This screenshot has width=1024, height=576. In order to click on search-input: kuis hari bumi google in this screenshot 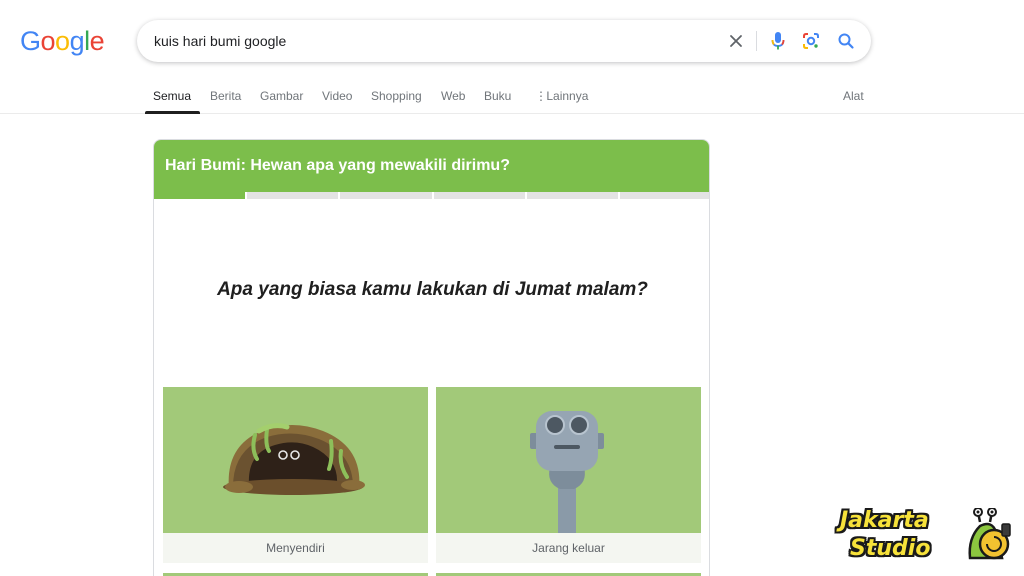, I will do `click(220, 41)`.